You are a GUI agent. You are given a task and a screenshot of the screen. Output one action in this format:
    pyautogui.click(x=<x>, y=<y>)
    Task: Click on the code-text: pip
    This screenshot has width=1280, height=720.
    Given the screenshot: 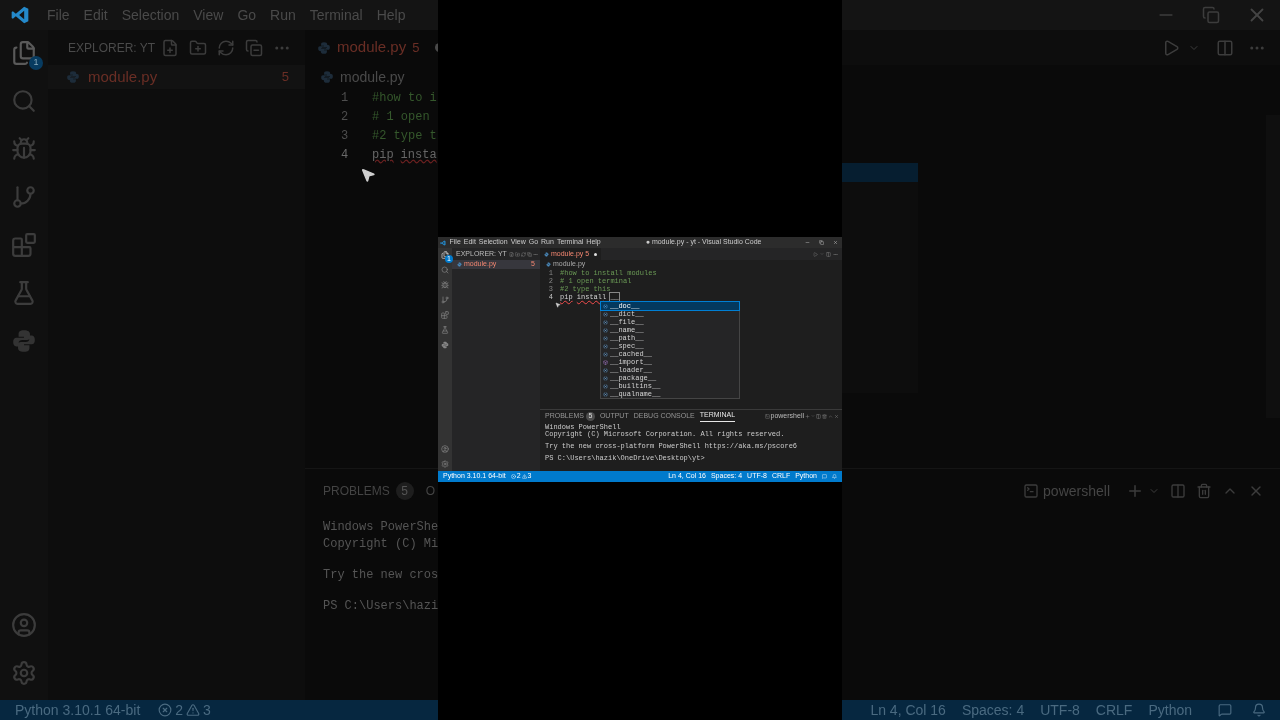 What is the action you would take?
    pyautogui.click(x=383, y=155)
    